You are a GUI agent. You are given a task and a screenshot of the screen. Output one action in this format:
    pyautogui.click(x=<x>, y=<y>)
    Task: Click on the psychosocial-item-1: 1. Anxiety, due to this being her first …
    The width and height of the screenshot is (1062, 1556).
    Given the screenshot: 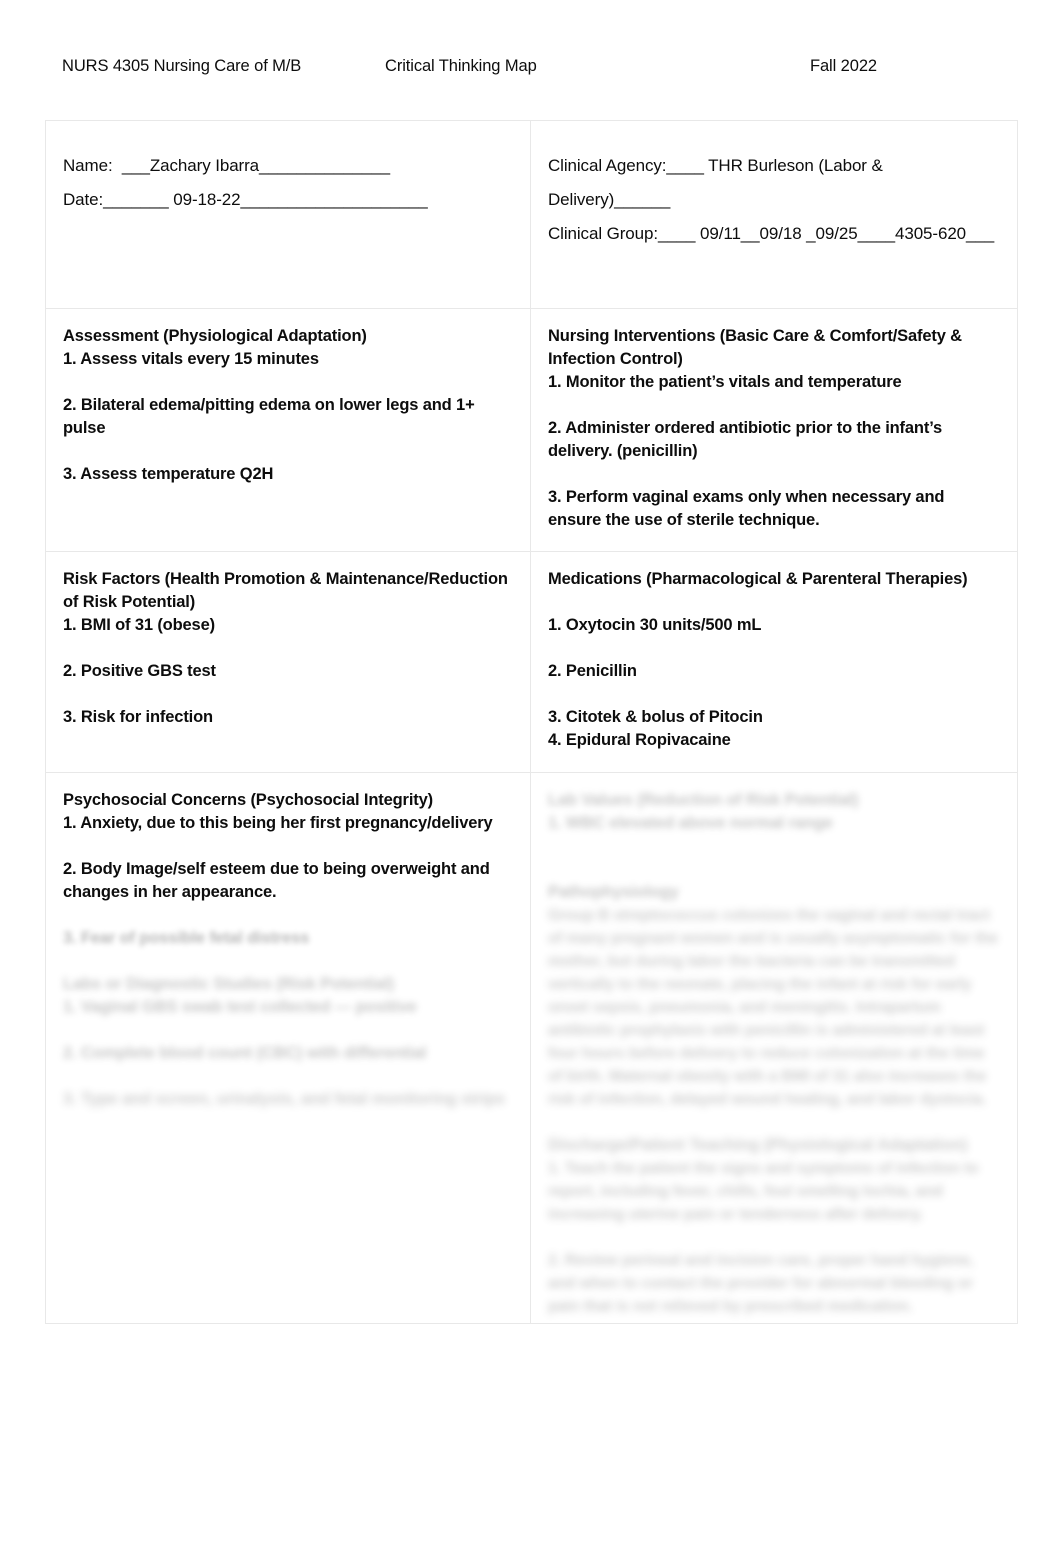 What is the action you would take?
    pyautogui.click(x=278, y=823)
    